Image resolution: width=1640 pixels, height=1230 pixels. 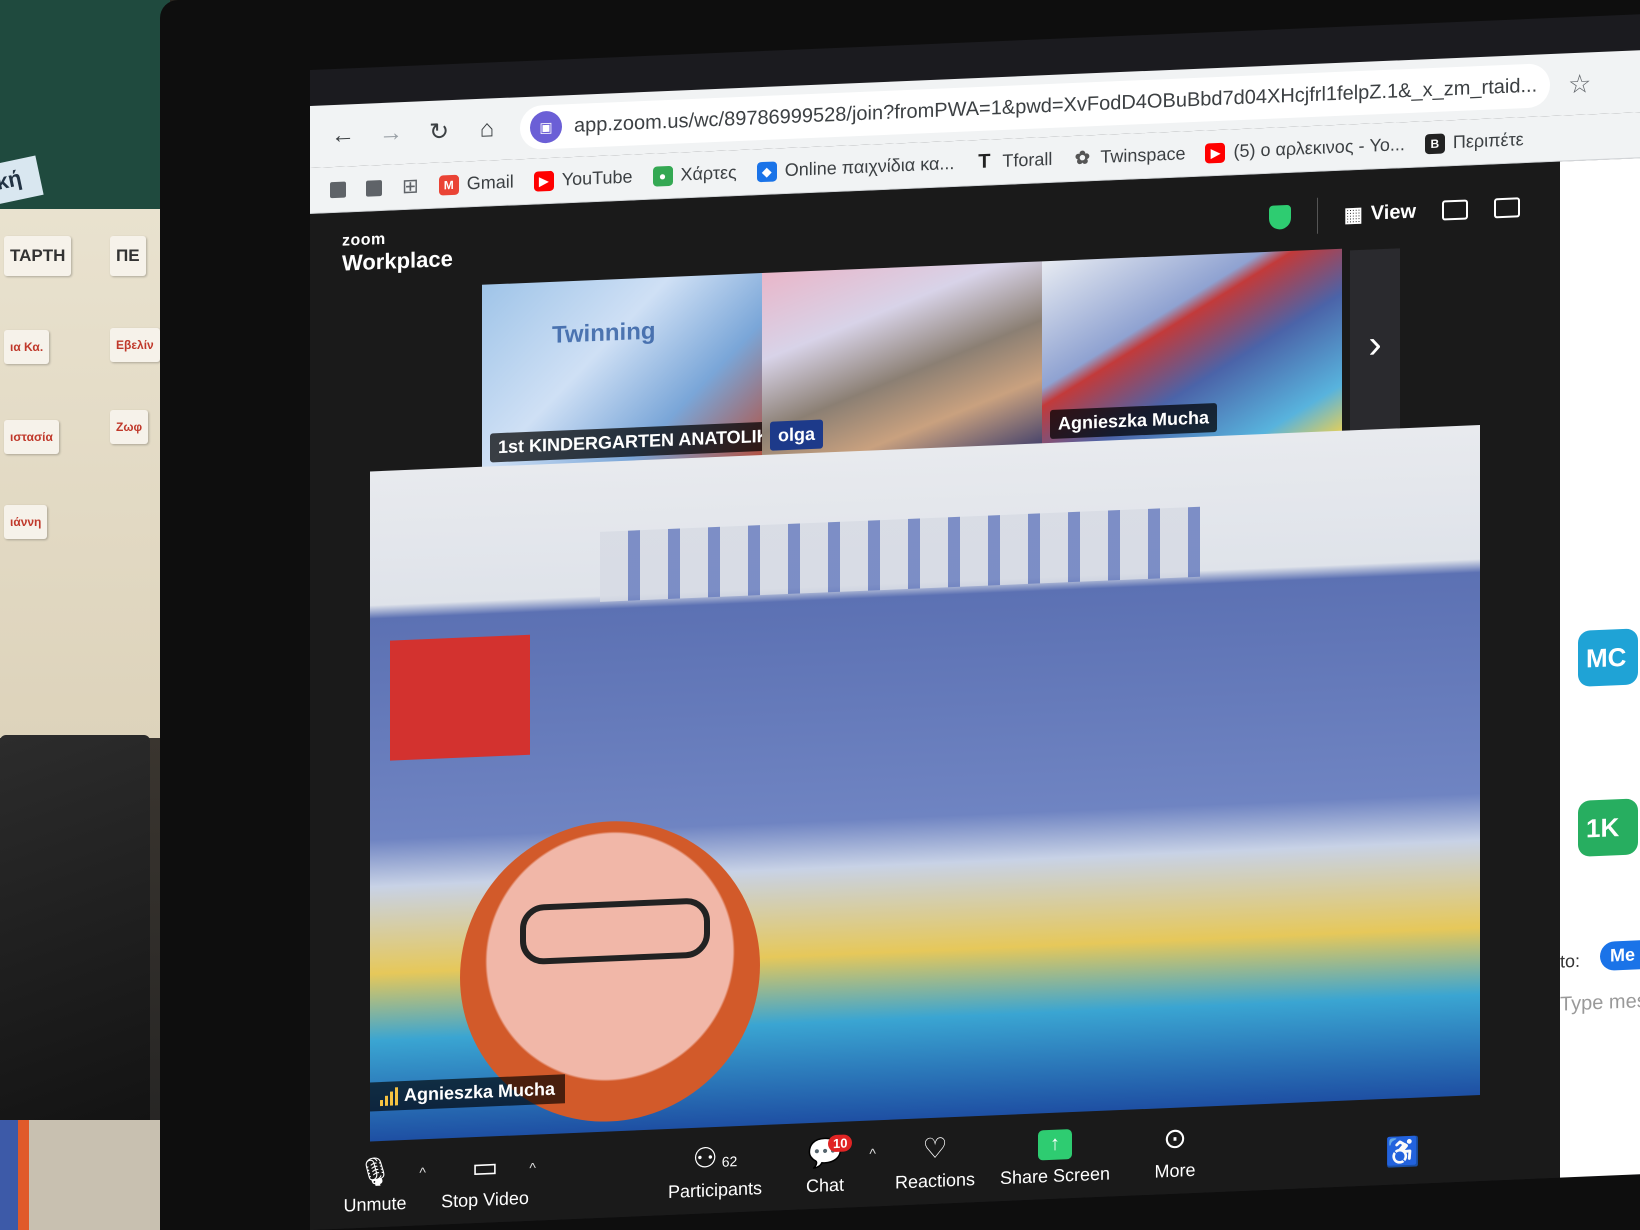 I want to click on twinspace-icon: ✿, so click(x=1082, y=157).